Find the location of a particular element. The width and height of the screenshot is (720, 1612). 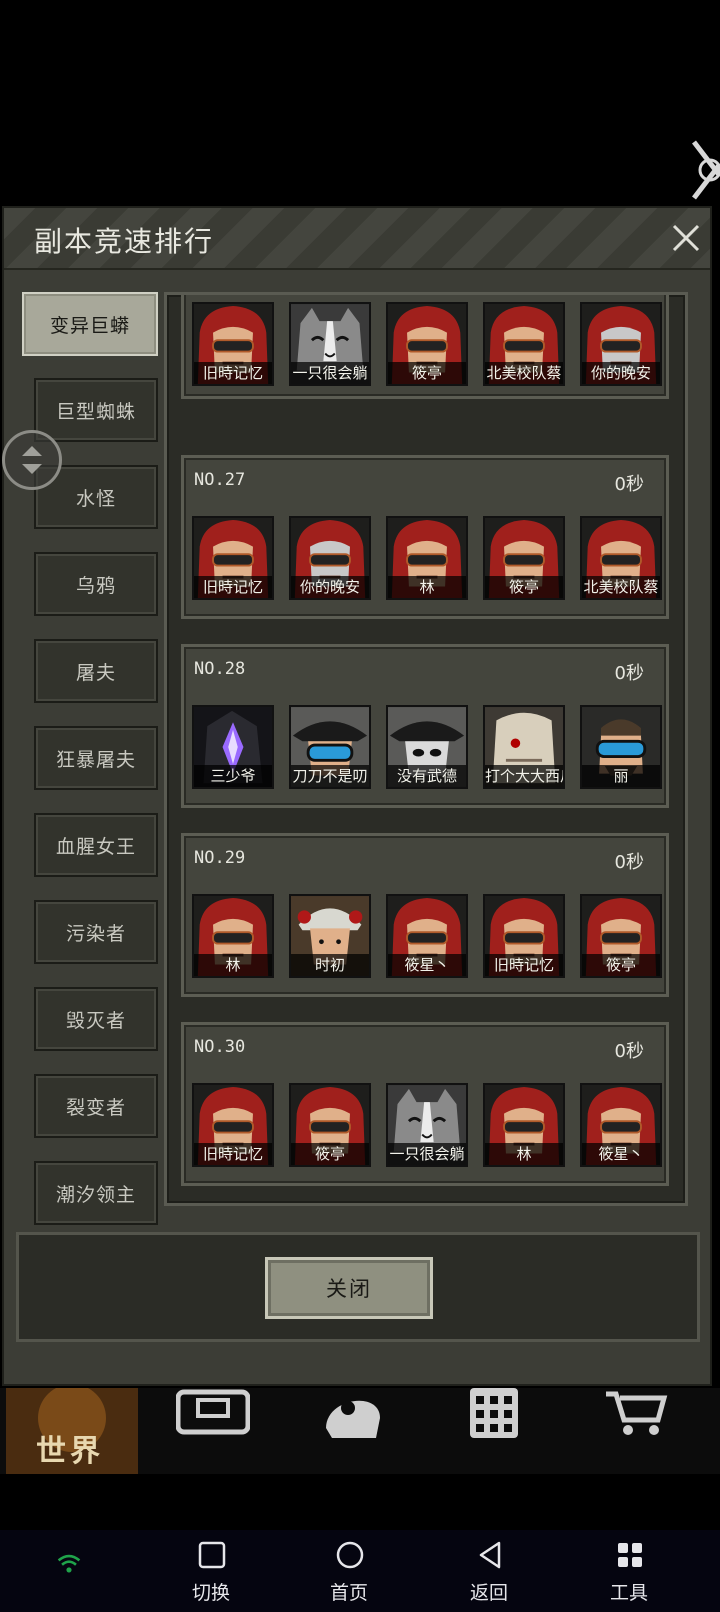

sidebar-tab: 潮汐领主 is located at coordinates (96, 1193).